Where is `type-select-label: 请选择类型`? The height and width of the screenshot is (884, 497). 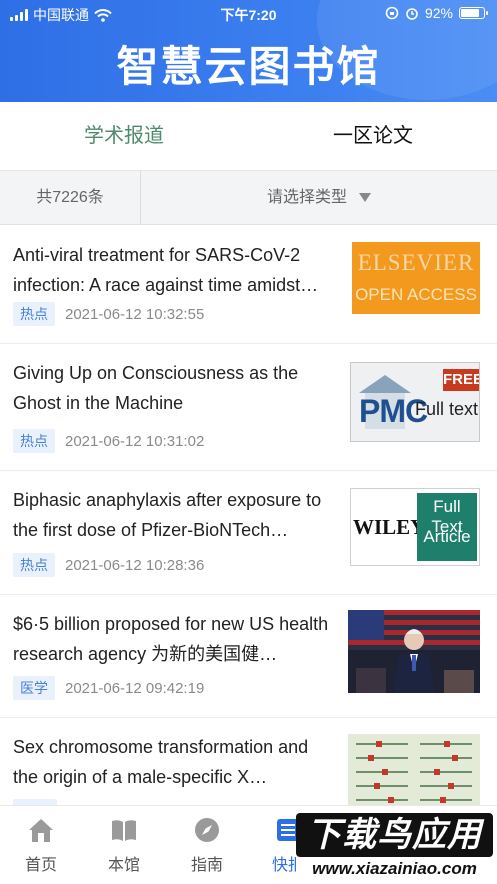
type-select-label: 请选择类型 is located at coordinates (306, 197).